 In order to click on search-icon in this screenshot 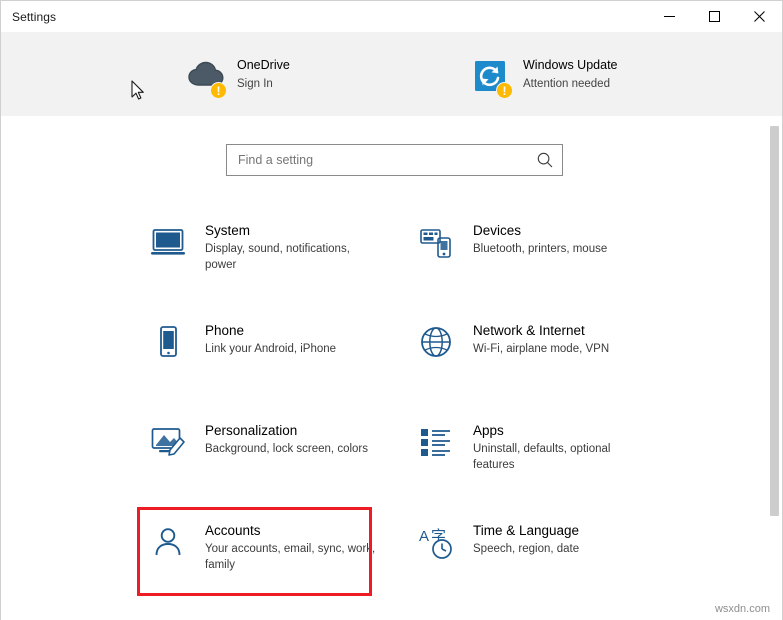, I will do `click(545, 160)`.